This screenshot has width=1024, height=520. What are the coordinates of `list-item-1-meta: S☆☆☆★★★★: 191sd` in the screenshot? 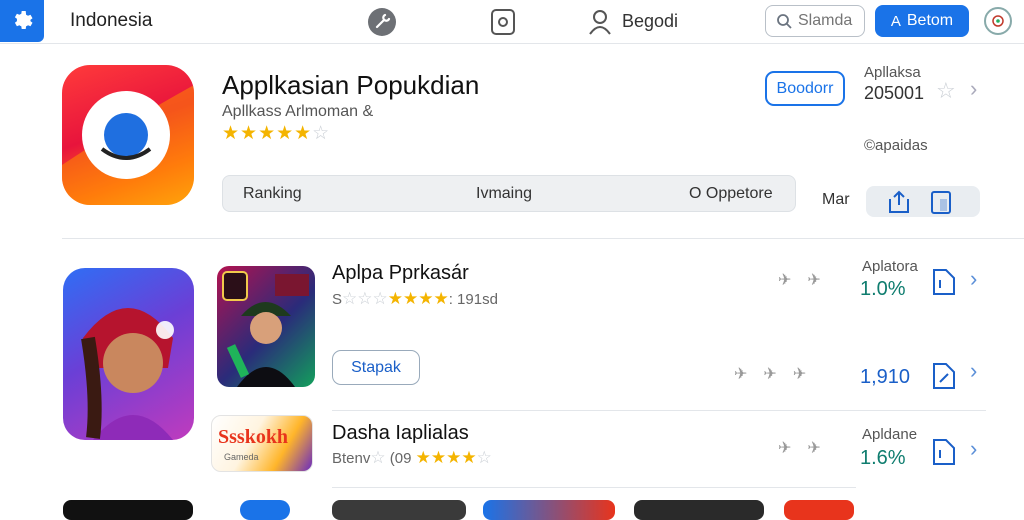 It's located at (415, 298).